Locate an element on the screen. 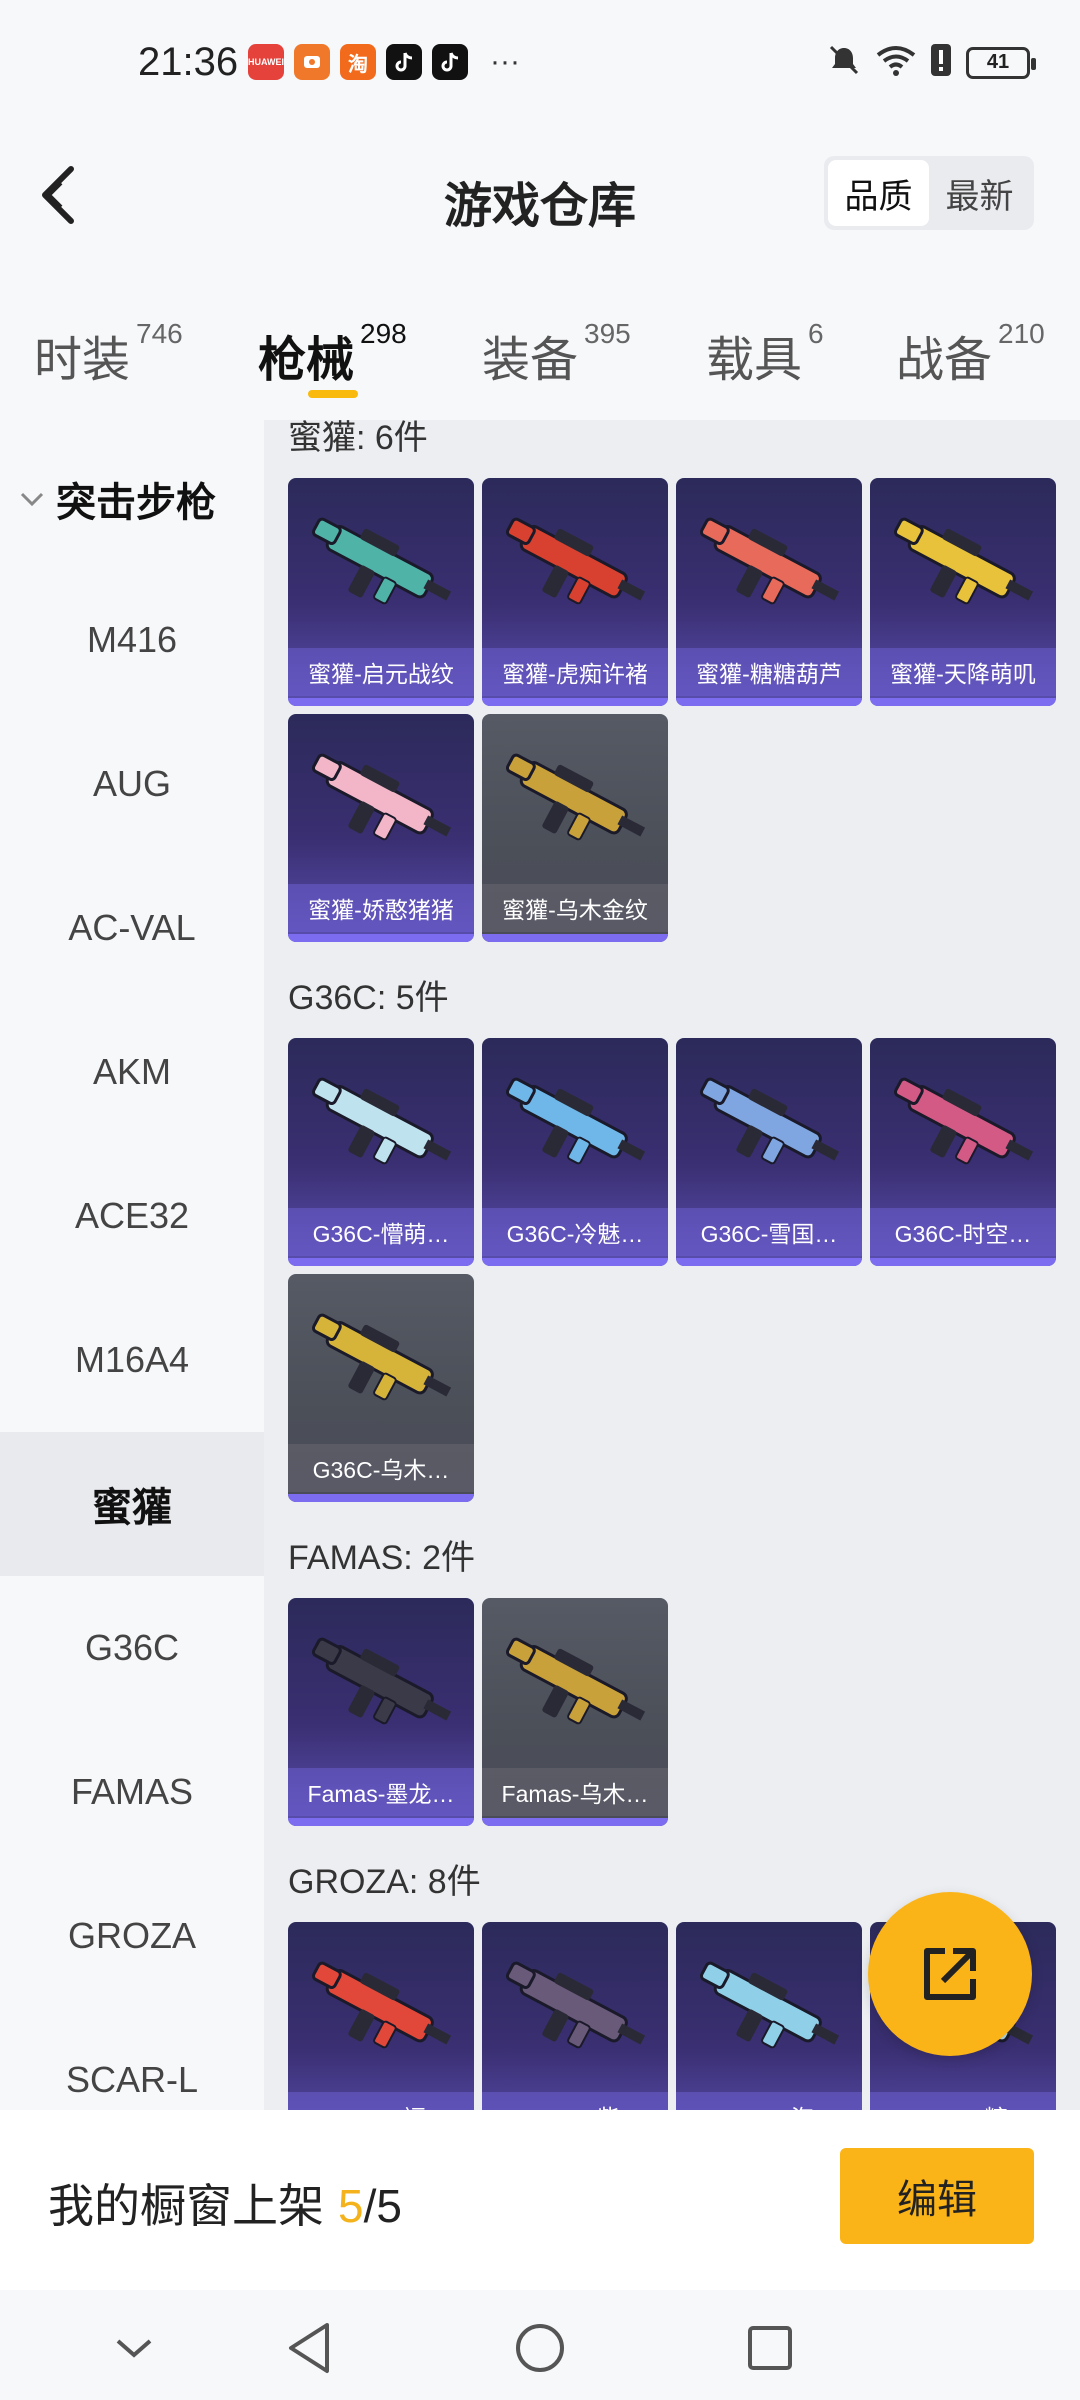 The image size is (1080, 2400). sidebar-item-groza: GROZA is located at coordinates (132, 1936).